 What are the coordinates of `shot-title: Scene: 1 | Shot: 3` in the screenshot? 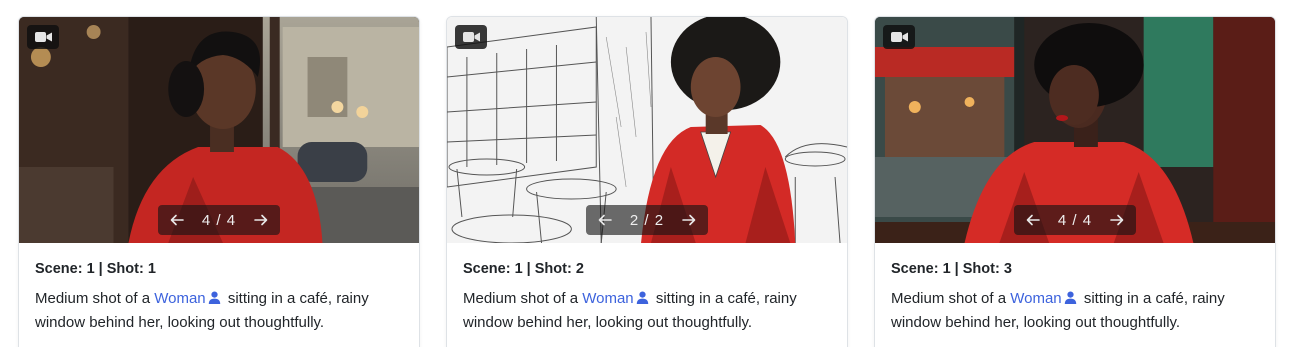 It's located at (951, 269).